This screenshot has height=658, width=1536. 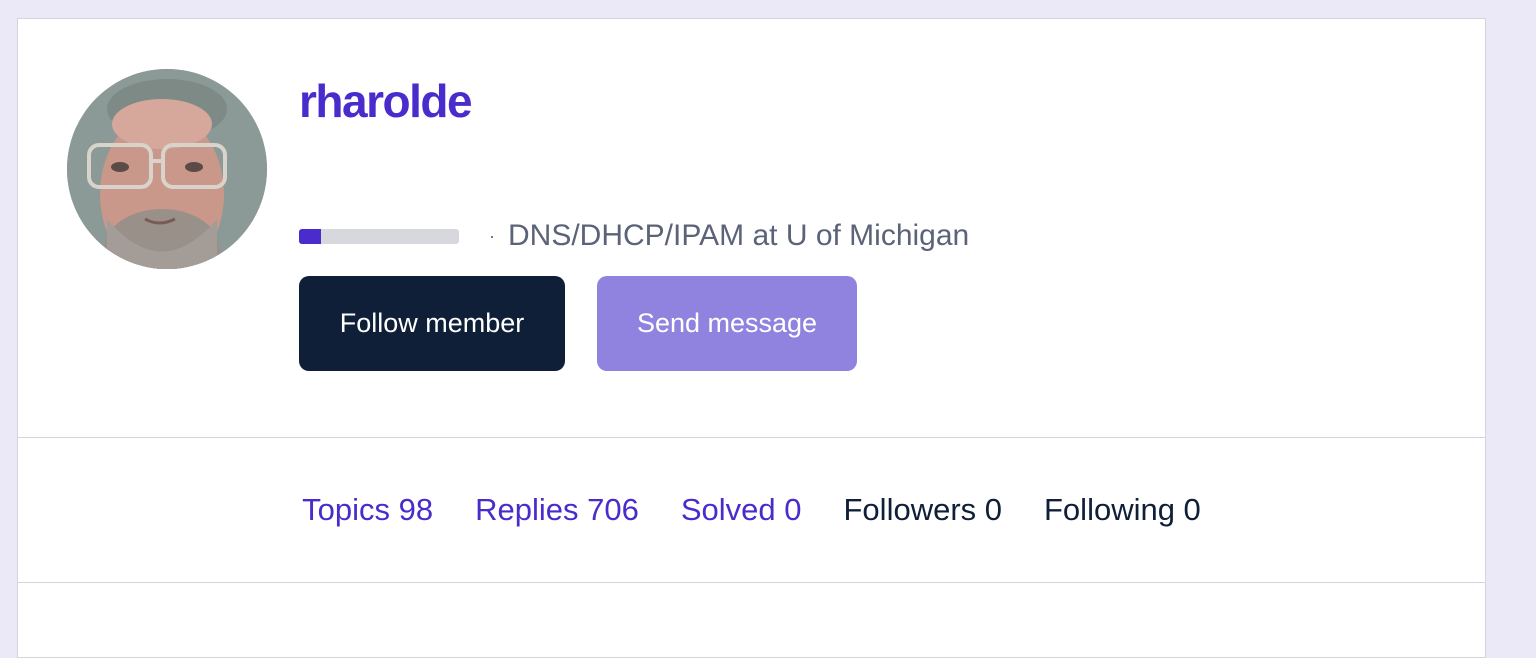 What do you see at coordinates (367, 510) in the screenshot?
I see `stat-topics: Topics 98` at bounding box center [367, 510].